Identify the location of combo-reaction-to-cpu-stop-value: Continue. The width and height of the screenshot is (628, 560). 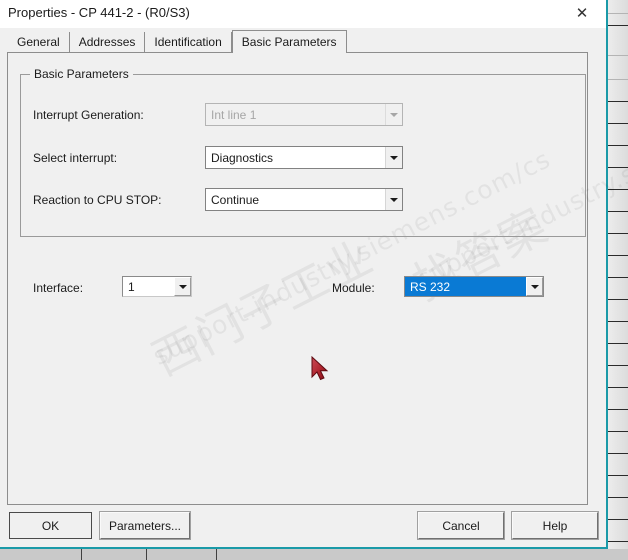
(235, 199).